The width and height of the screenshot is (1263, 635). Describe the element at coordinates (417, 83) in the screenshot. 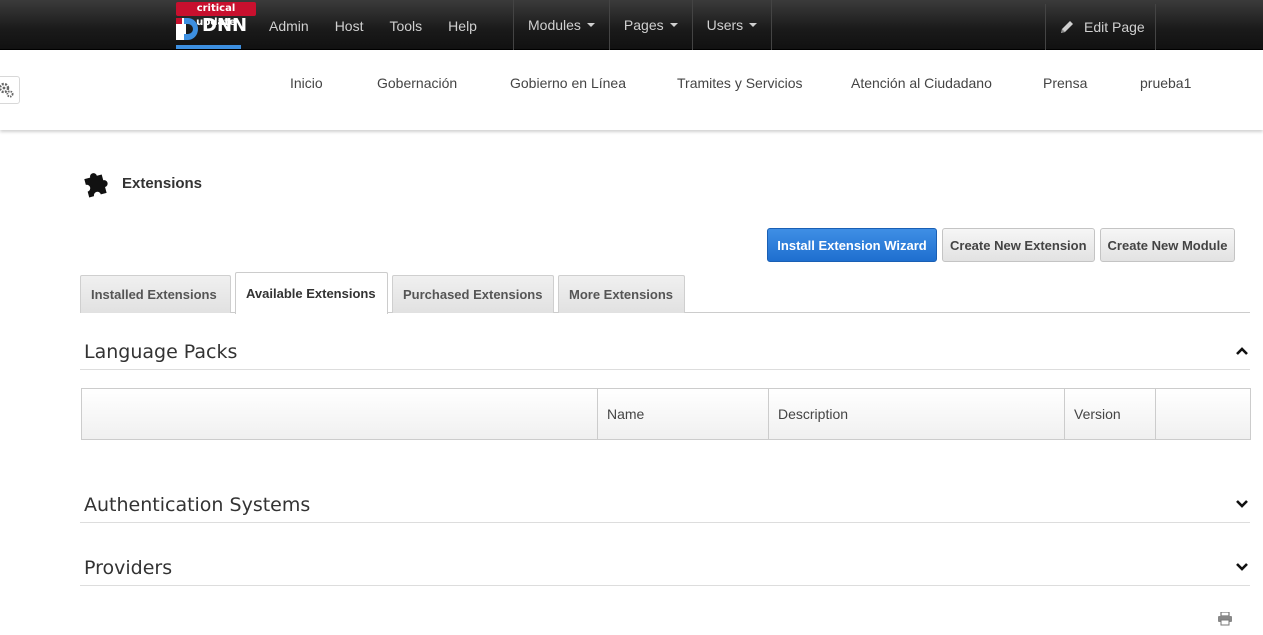

I see `nav-link-gobernacion: Gobernación` at that location.